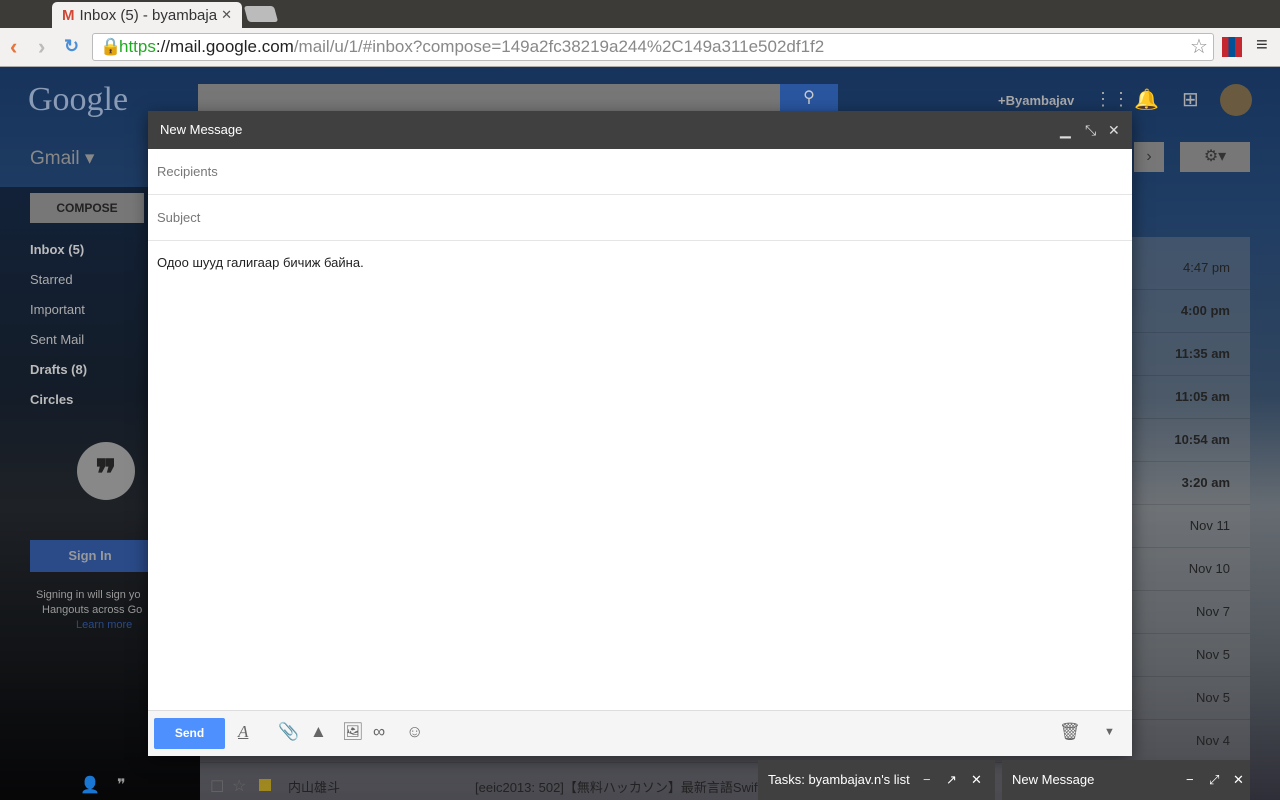 Image resolution: width=1280 pixels, height=800 pixels. What do you see at coordinates (87, 208) in the screenshot?
I see `compose-button: COMPOSE` at bounding box center [87, 208].